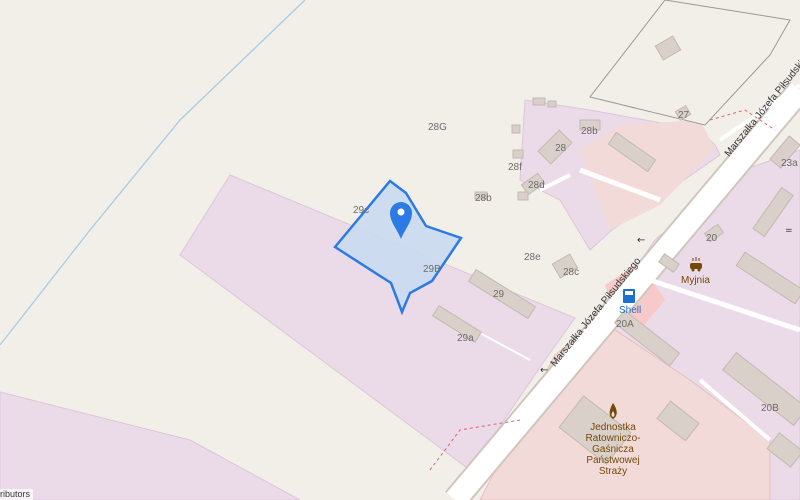 This screenshot has height=500, width=800. I want to click on address-label-27: 27, so click(684, 115).